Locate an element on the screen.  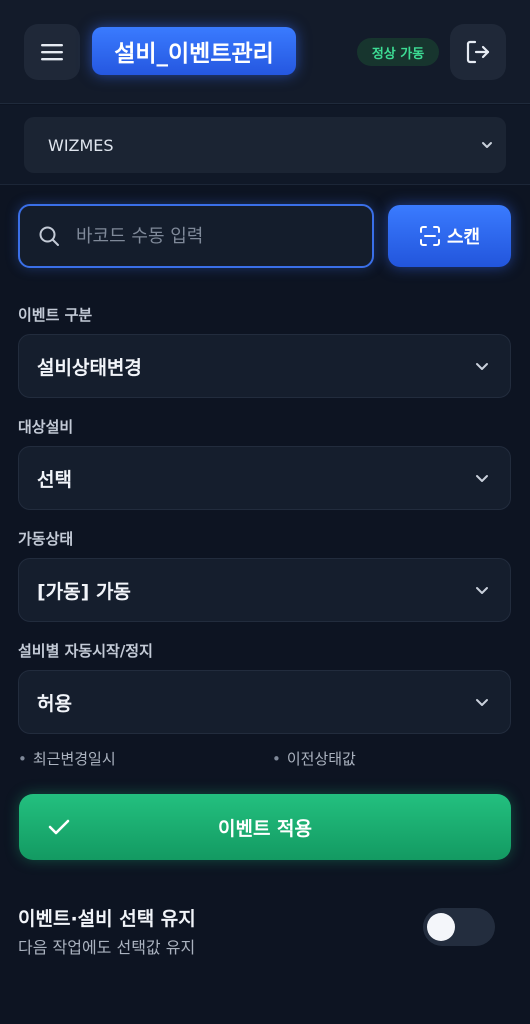
toggle-knob is located at coordinates (441, 927).